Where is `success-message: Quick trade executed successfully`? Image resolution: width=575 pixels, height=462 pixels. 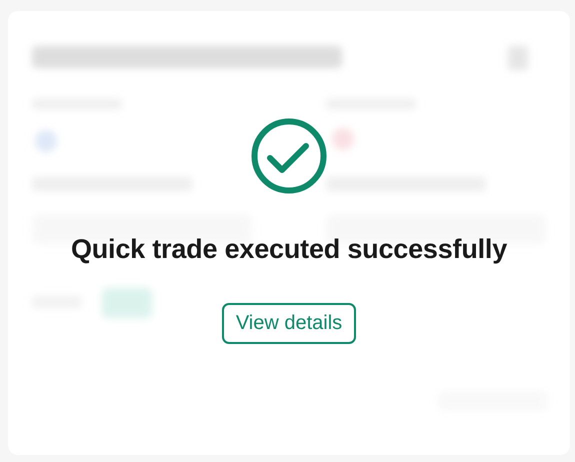 success-message: Quick trade executed successfully is located at coordinates (289, 249).